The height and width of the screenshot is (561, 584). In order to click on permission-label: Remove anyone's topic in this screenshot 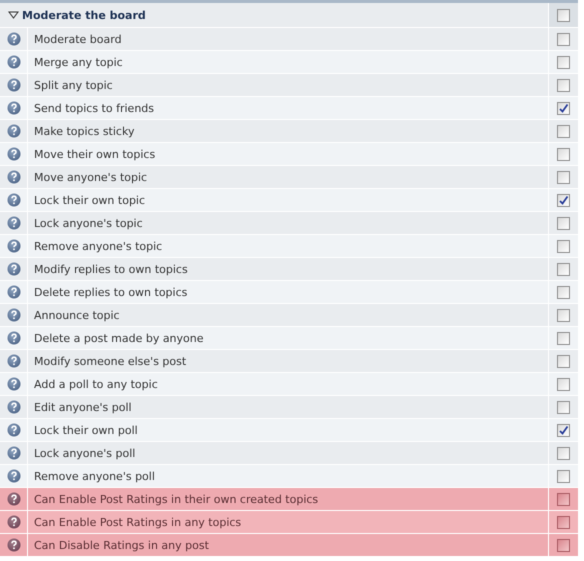, I will do `click(98, 246)`.